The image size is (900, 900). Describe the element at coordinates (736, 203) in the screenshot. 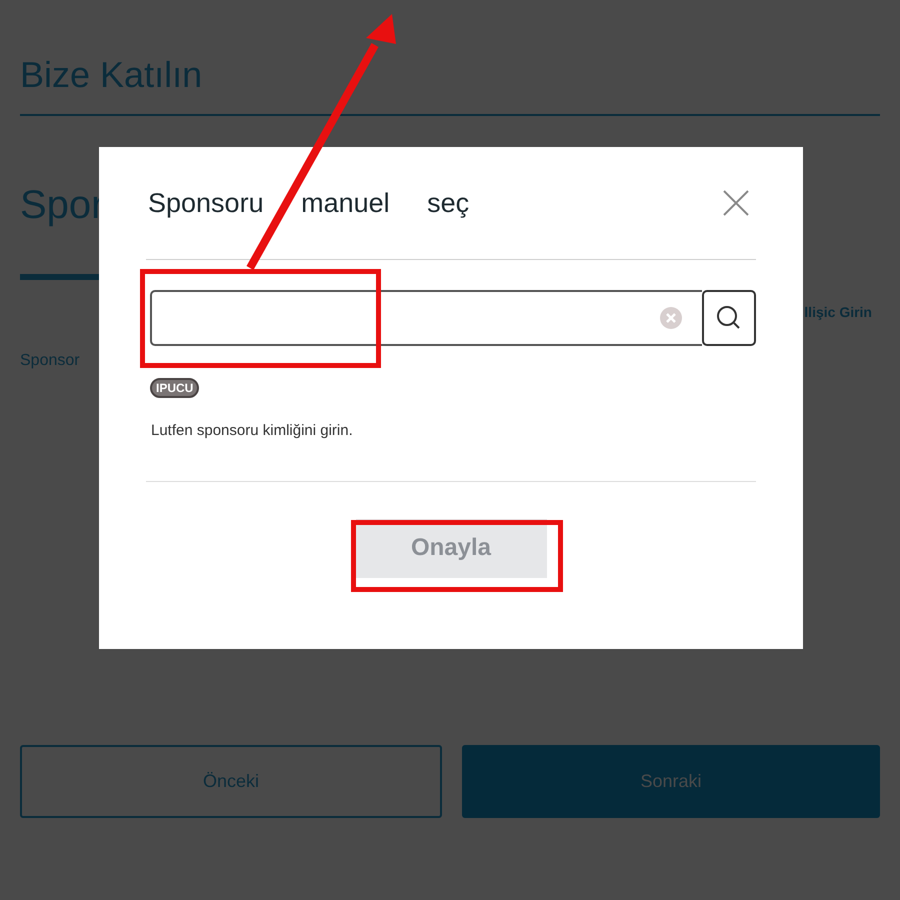

I see `close-icon` at that location.